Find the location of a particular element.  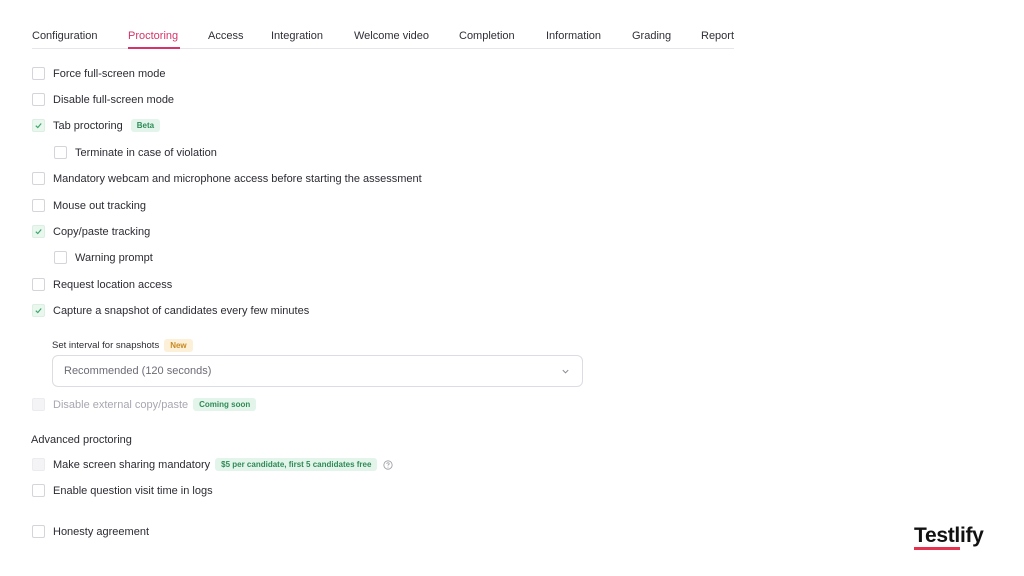

new-badge: New is located at coordinates (178, 345).